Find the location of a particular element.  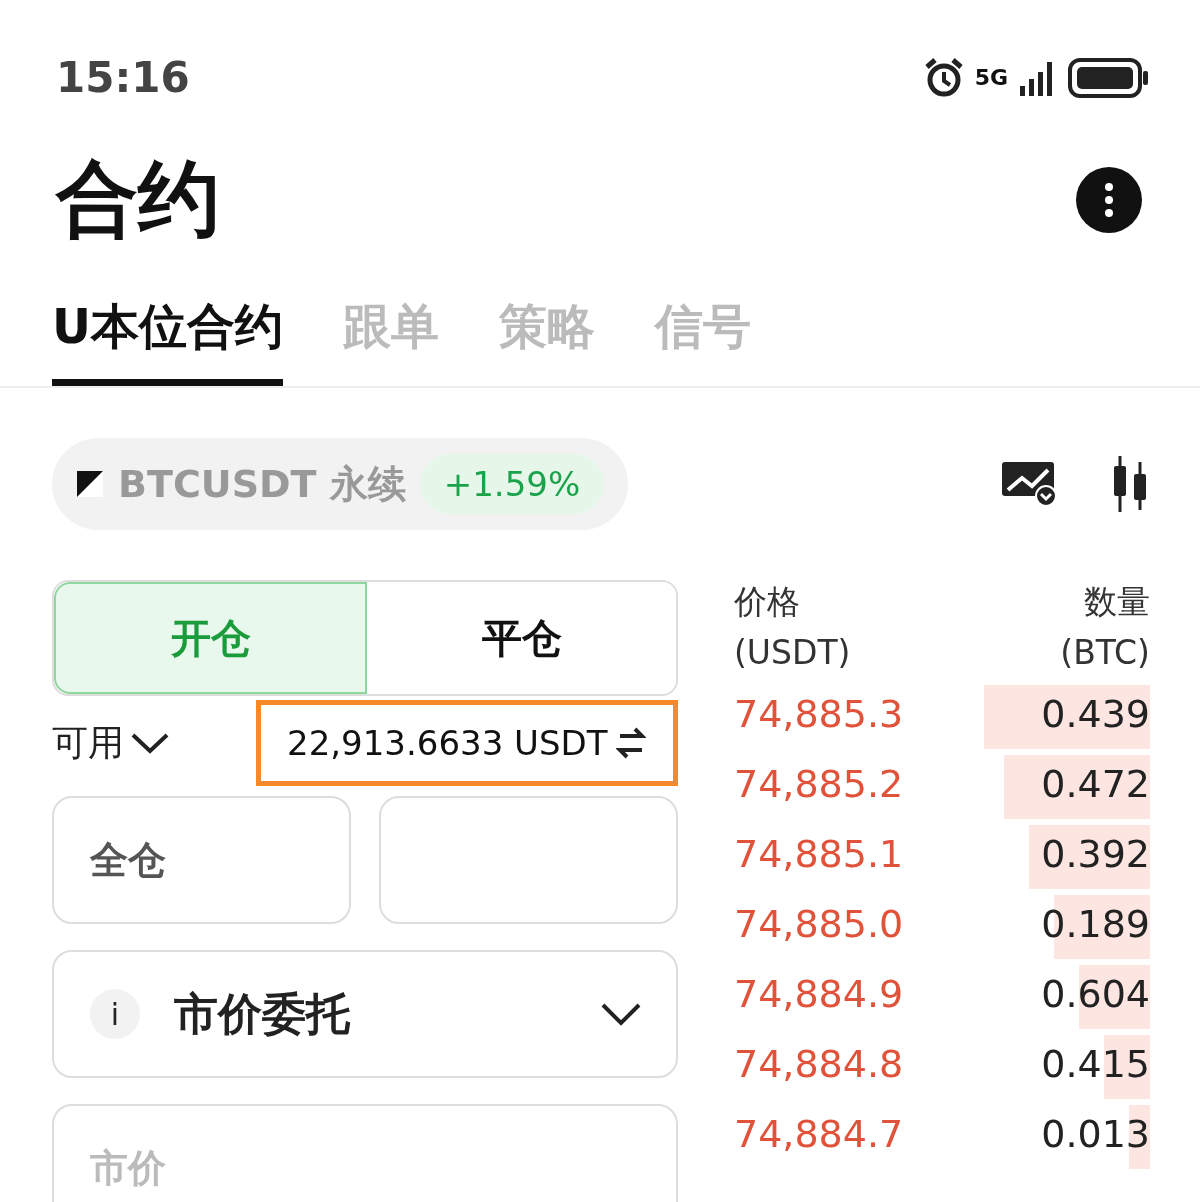

change-badge: +1.59% is located at coordinates (512, 484).